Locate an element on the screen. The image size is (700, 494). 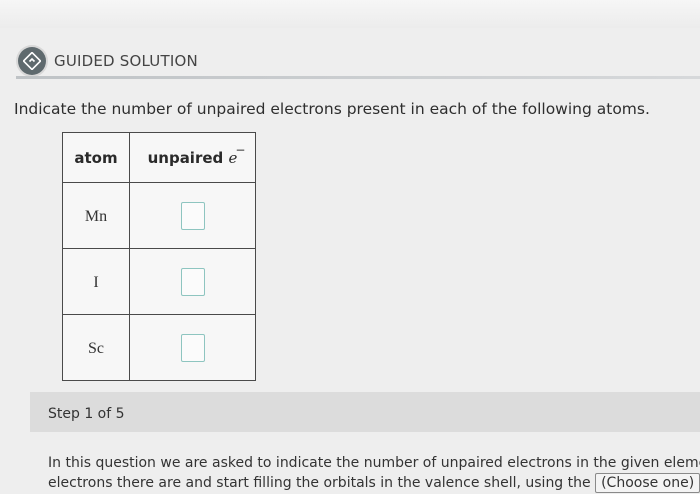
atom-cell: I is located at coordinates (96, 281).